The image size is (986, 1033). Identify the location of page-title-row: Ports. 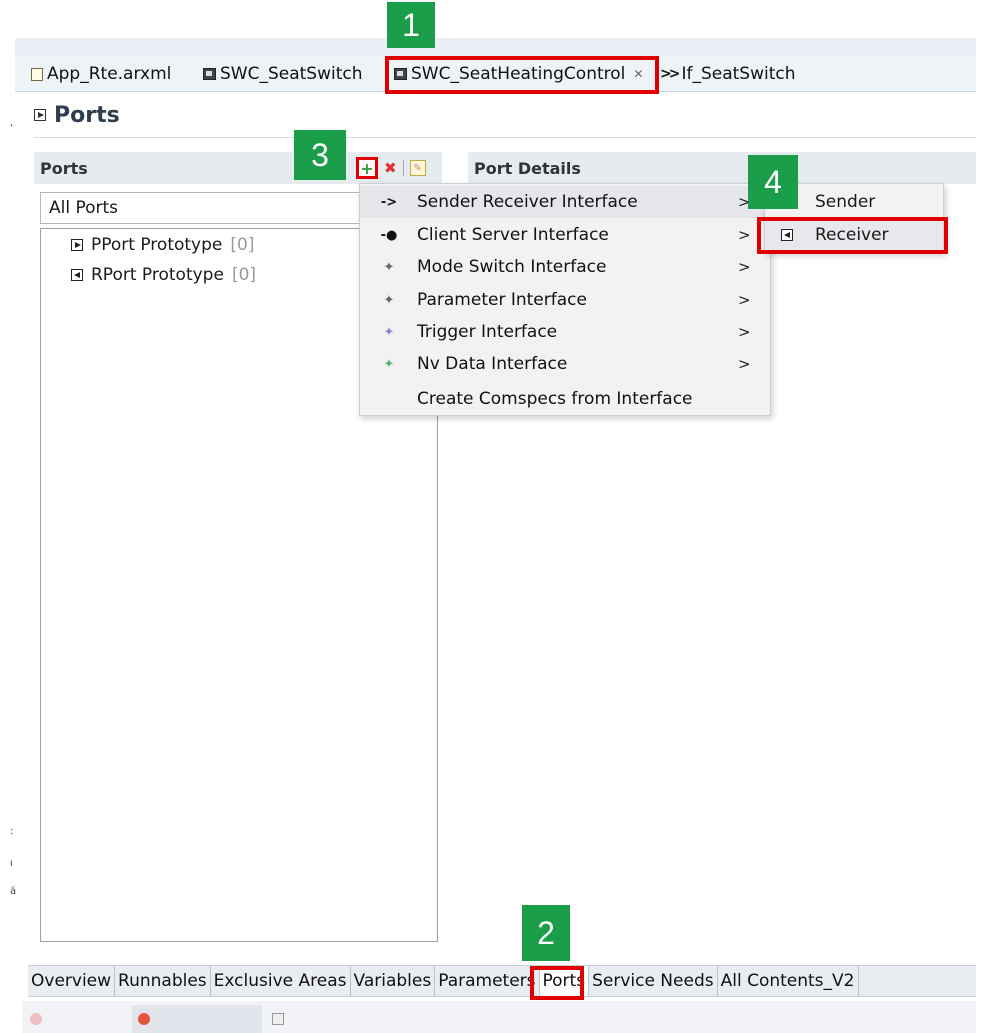
(77, 115).